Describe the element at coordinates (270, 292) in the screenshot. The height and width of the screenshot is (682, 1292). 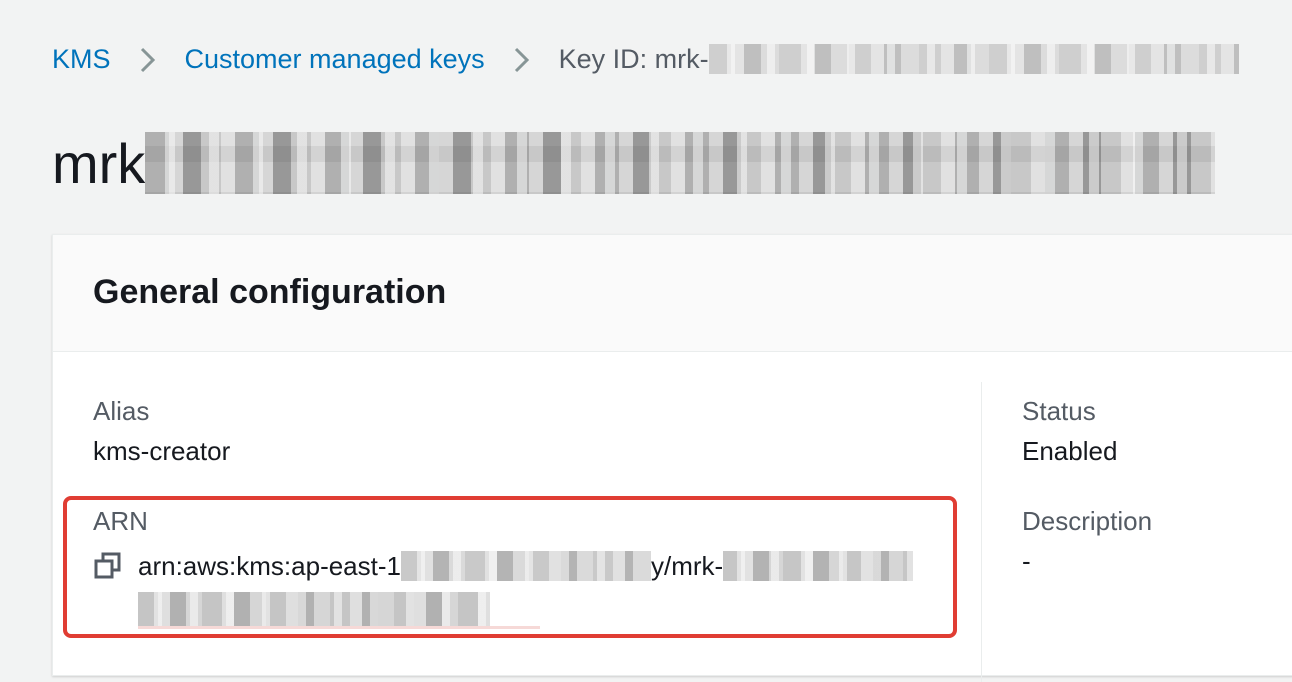
I see `panel-title: General configuration` at that location.